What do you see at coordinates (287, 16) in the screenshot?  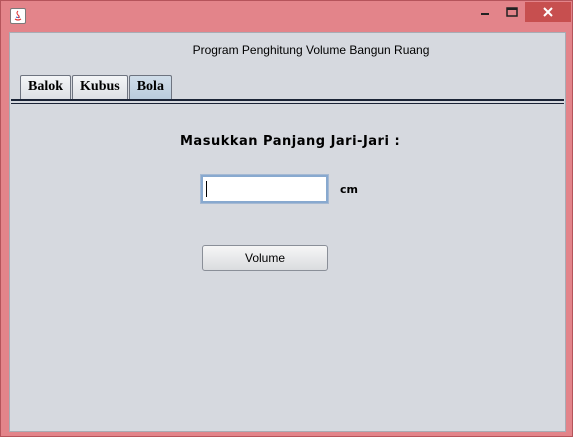 I see `title-bar` at bounding box center [287, 16].